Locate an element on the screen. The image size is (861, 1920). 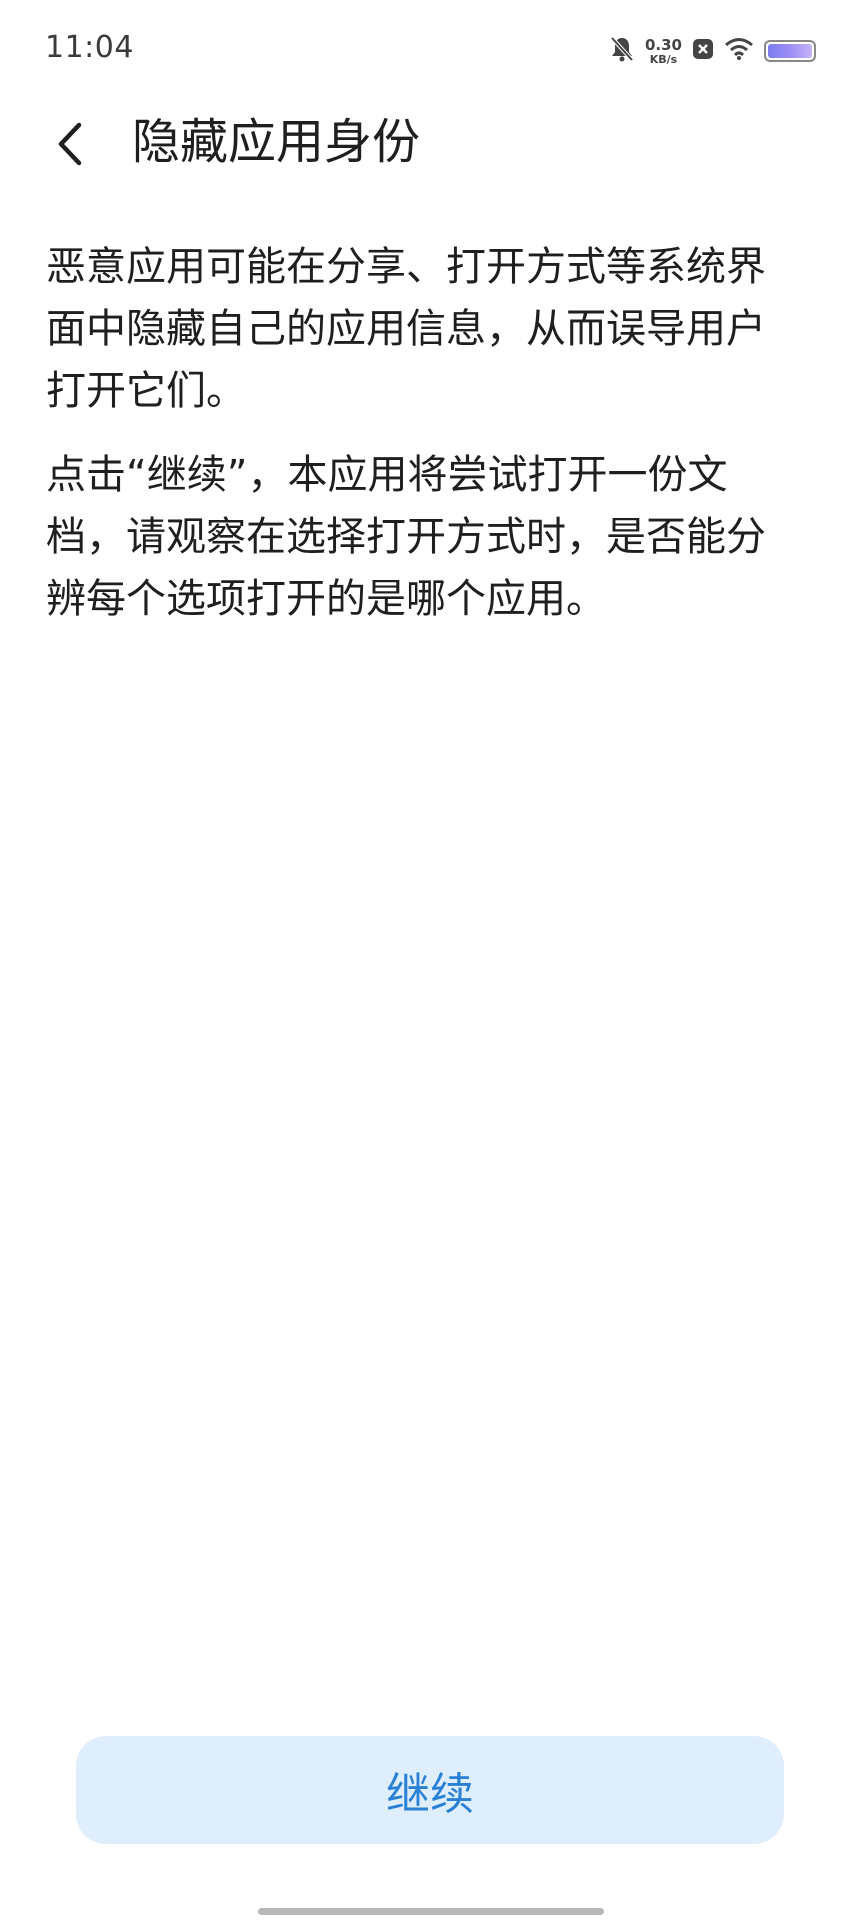
page-header: 隐藏应用身份 is located at coordinates (430, 145).